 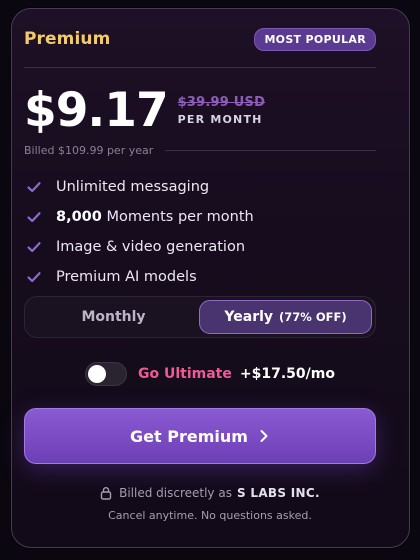 I want to click on discreet-billing-note: Billed discreetly as S LABS INC., so click(x=210, y=493).